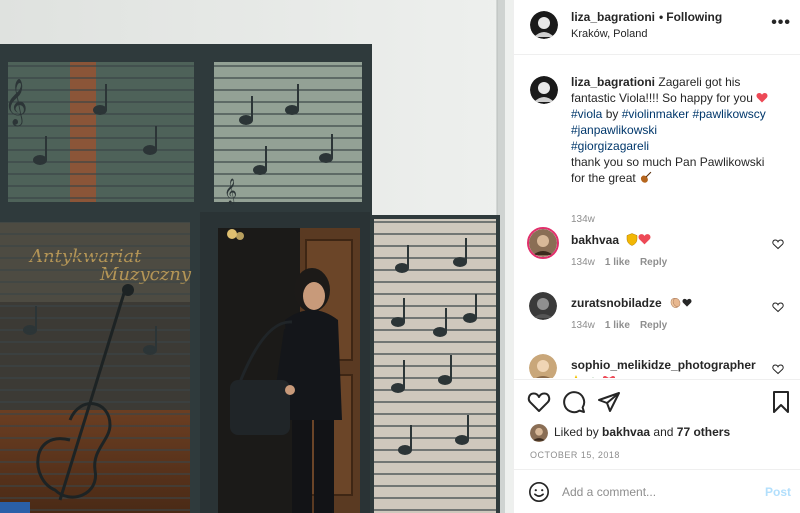 The height and width of the screenshot is (513, 800). I want to click on add-comment-input, so click(657, 492).